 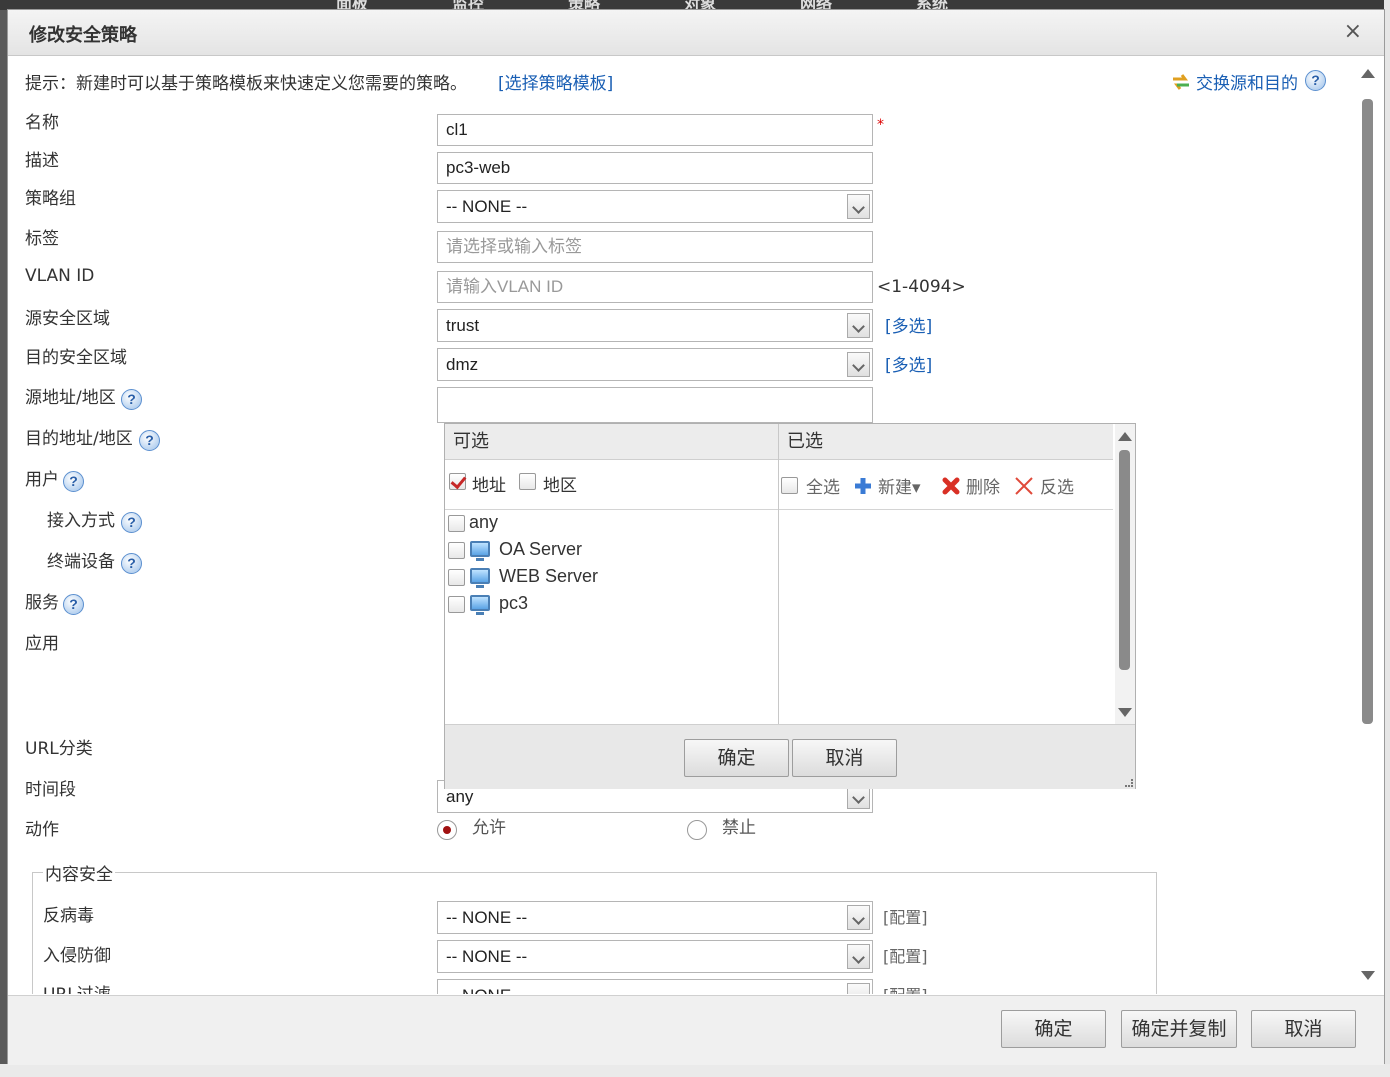 What do you see at coordinates (489, 828) in the screenshot?
I see `allow-label: 允许` at bounding box center [489, 828].